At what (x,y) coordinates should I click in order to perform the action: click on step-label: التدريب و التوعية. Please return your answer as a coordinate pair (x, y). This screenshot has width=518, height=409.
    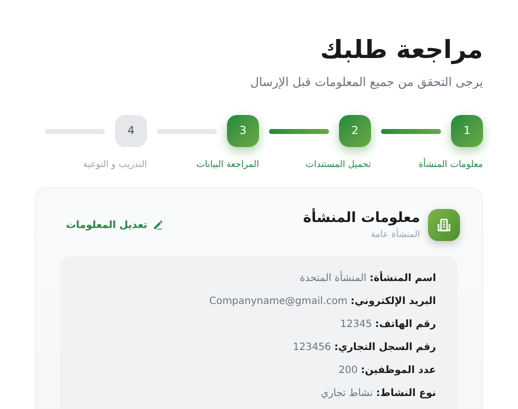
    Looking at the image, I should click on (115, 165).